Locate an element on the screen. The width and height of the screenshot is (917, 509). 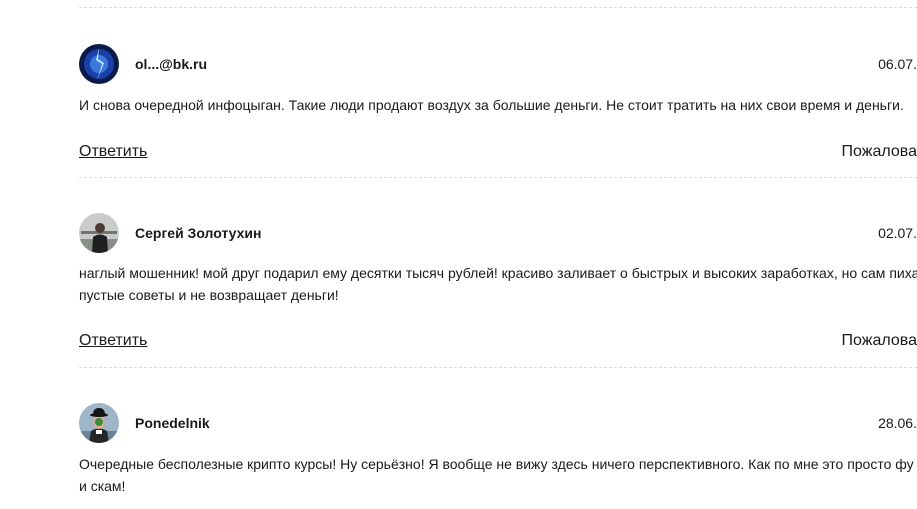
avatar-lightning-image is located at coordinates (99, 64).